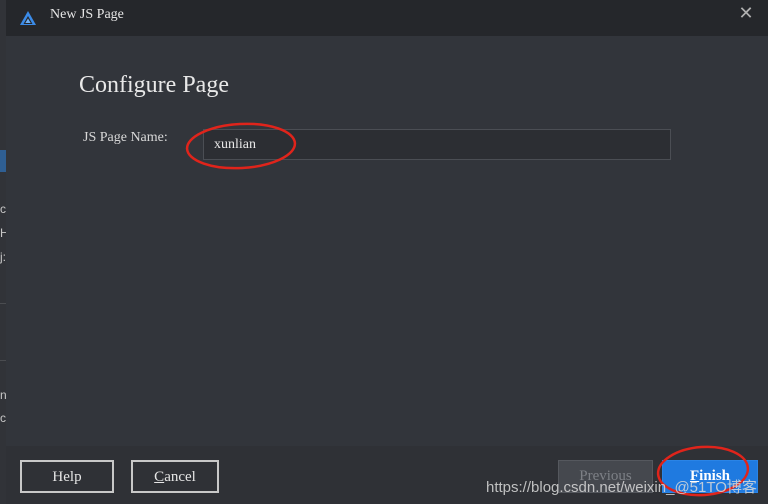 This screenshot has width=768, height=504. Describe the element at coordinates (159, 477) in the screenshot. I see `cancel-mnemonic: C` at that location.